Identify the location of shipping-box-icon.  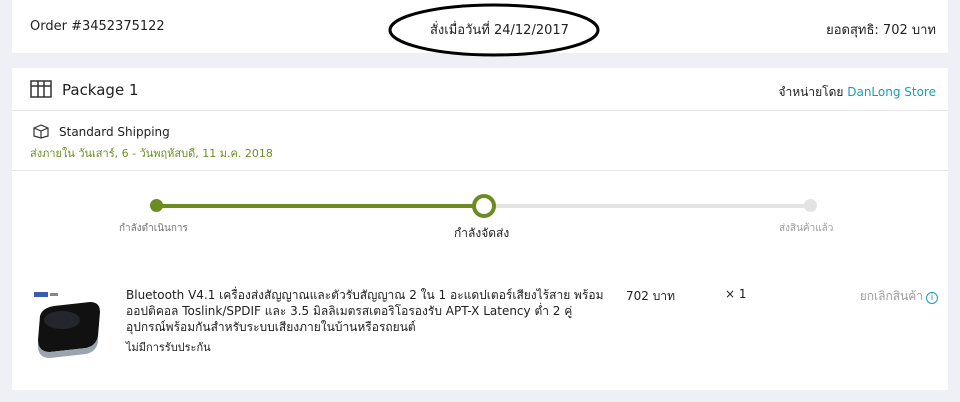
(41, 133).